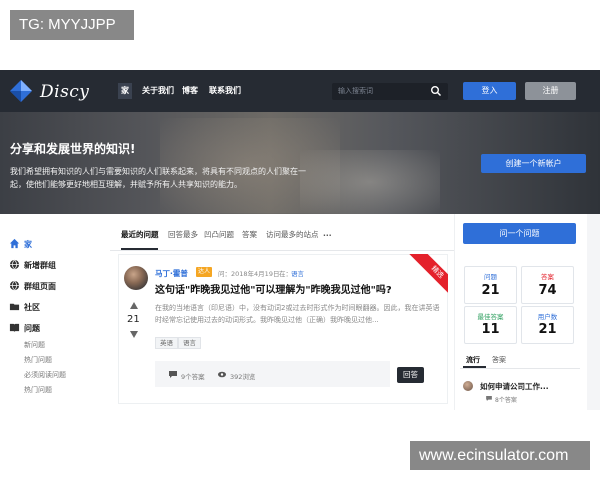 Image resolution: width=600 pixels, height=480 pixels. Describe the element at coordinates (500, 455) in the screenshot. I see `watermark-bottom: www.ecinsulator.com` at that location.